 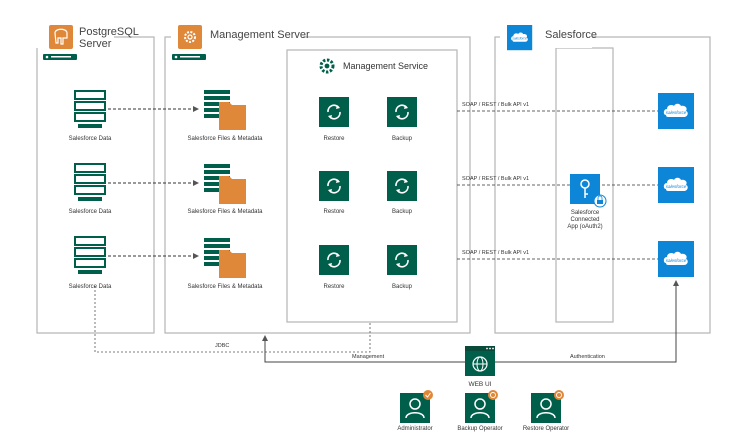 What do you see at coordinates (479, 429) in the screenshot?
I see `backup-operator-label: Backup Operator` at bounding box center [479, 429].